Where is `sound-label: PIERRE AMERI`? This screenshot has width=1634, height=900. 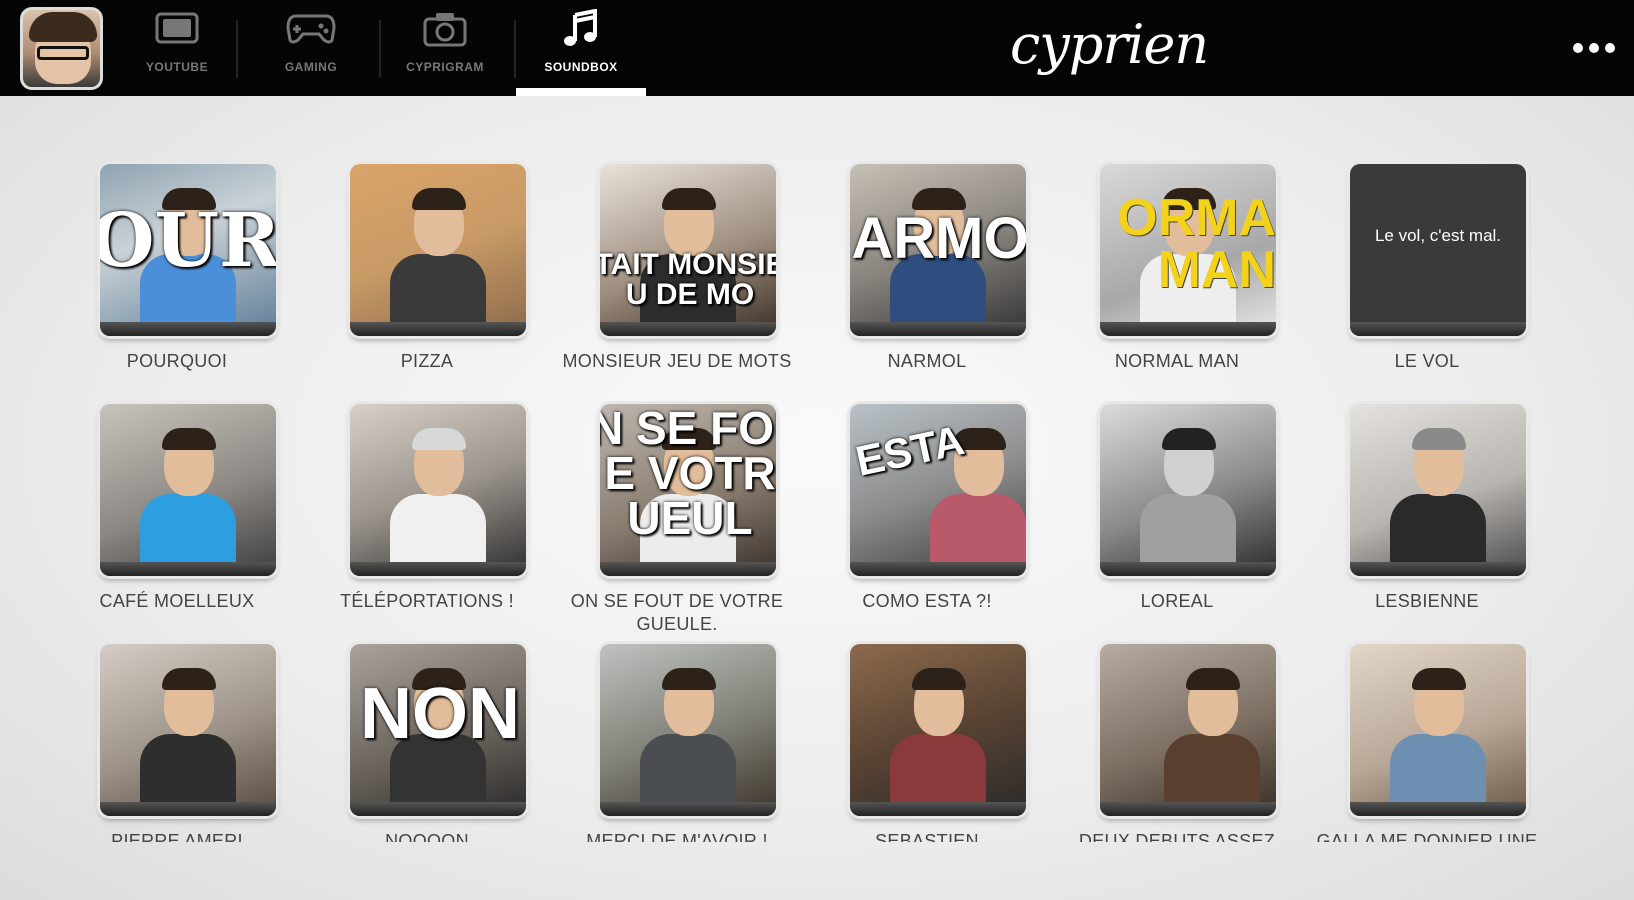
sound-label: PIERRE AMERI is located at coordinates (177, 836).